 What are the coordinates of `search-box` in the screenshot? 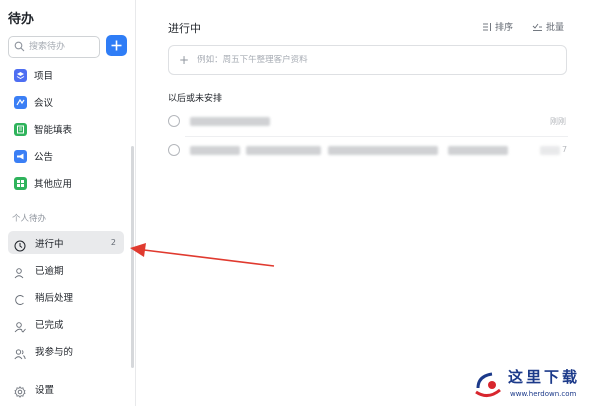 It's located at (54, 47).